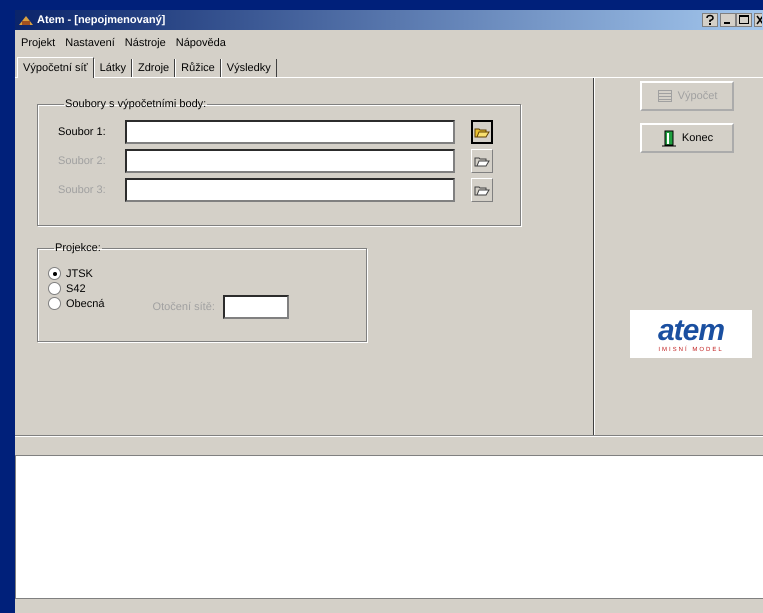 This screenshot has width=763, height=613. Describe the element at coordinates (82, 132) in the screenshot. I see `field-label: Soubor 1:` at that location.